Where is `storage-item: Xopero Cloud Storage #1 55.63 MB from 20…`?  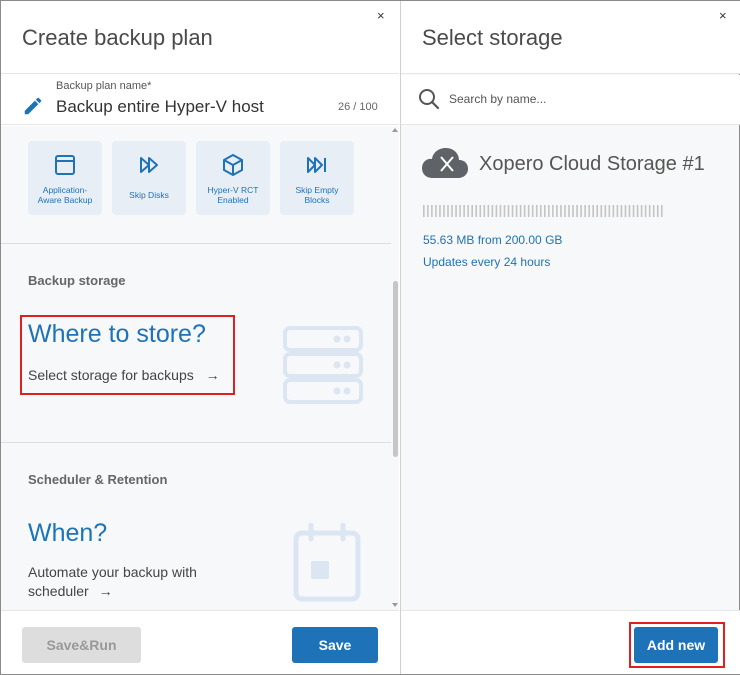
storage-item: Xopero Cloud Storage #1 55.63 MB from 20… is located at coordinates (570, 206).